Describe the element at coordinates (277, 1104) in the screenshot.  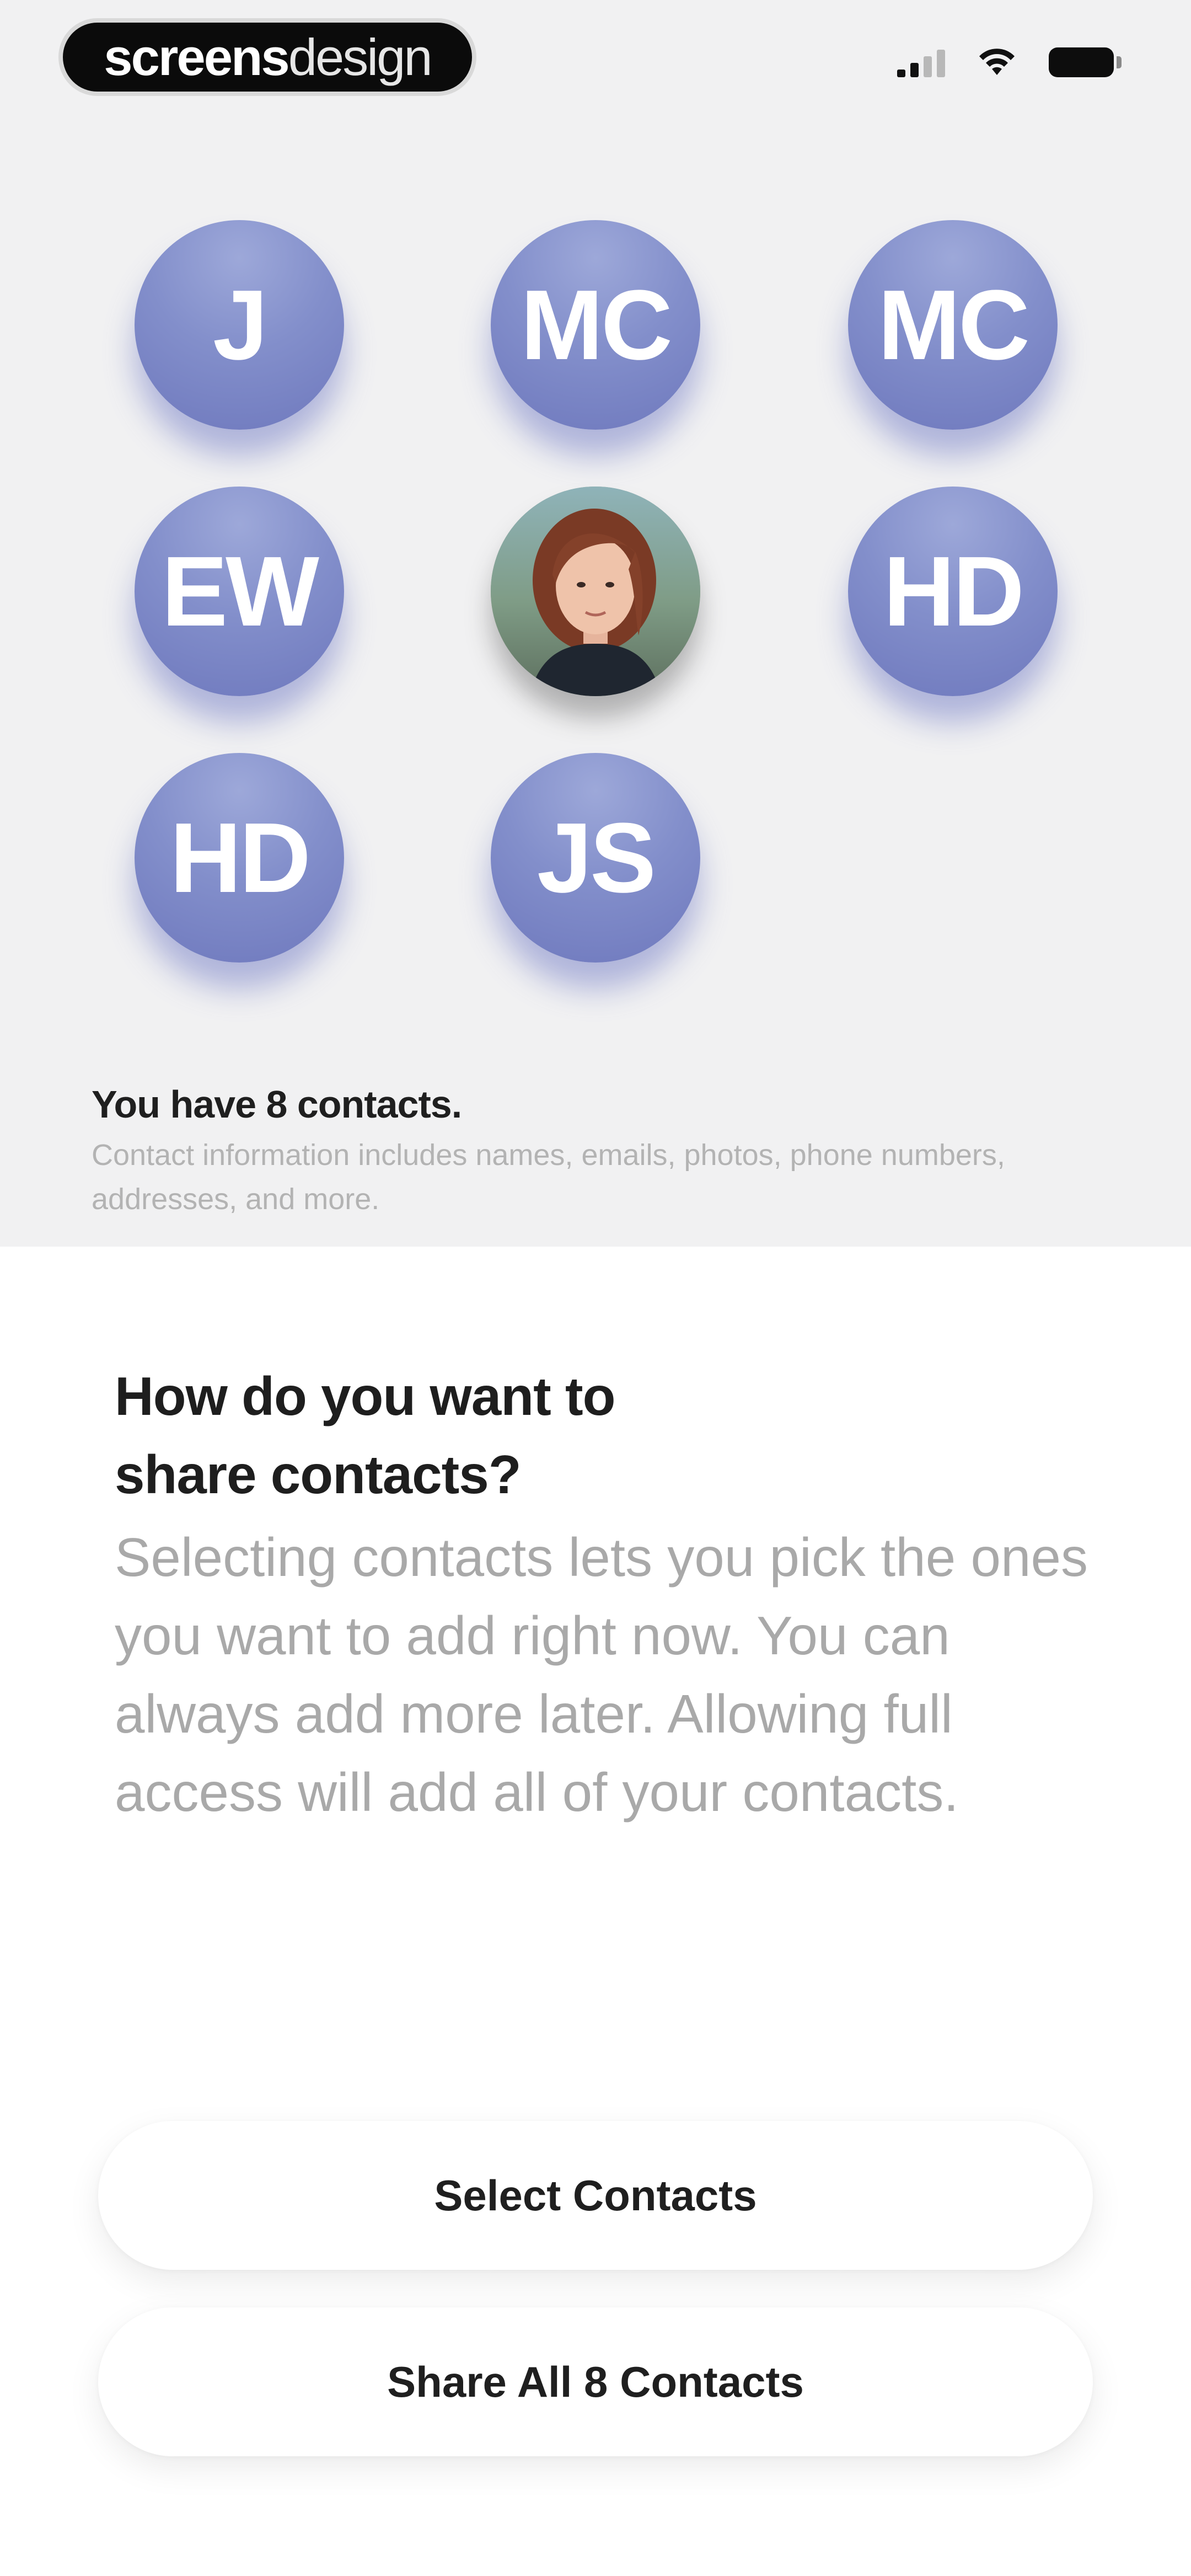
I see `contacts-count-title: You have 8 contacts.` at that location.